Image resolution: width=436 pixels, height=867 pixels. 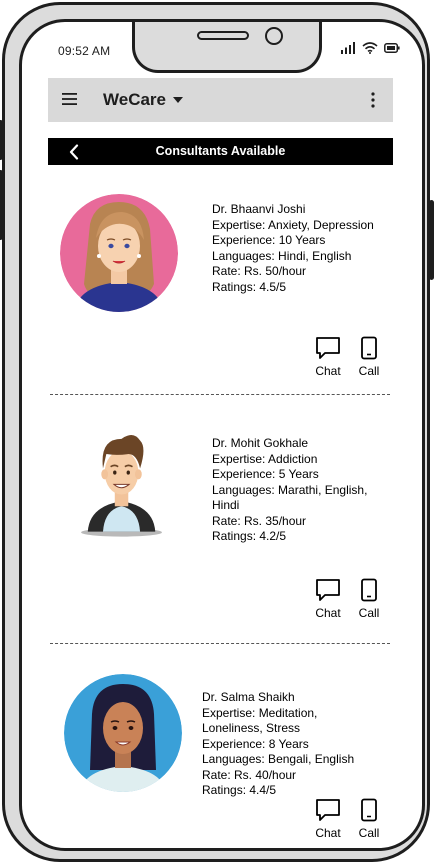 What do you see at coordinates (178, 100) in the screenshot?
I see `caret-down-icon` at bounding box center [178, 100].